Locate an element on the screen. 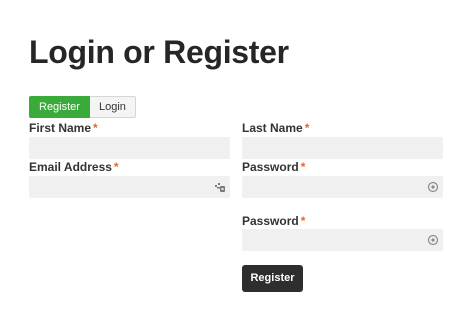 The image size is (474, 323). page-title: Login or Register is located at coordinates (159, 52).